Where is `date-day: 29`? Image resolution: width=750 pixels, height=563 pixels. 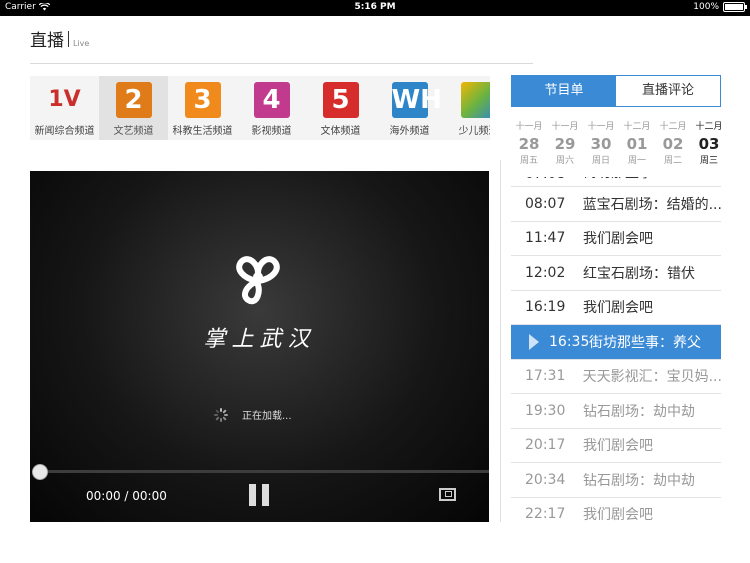
date-day: 29 is located at coordinates (565, 144).